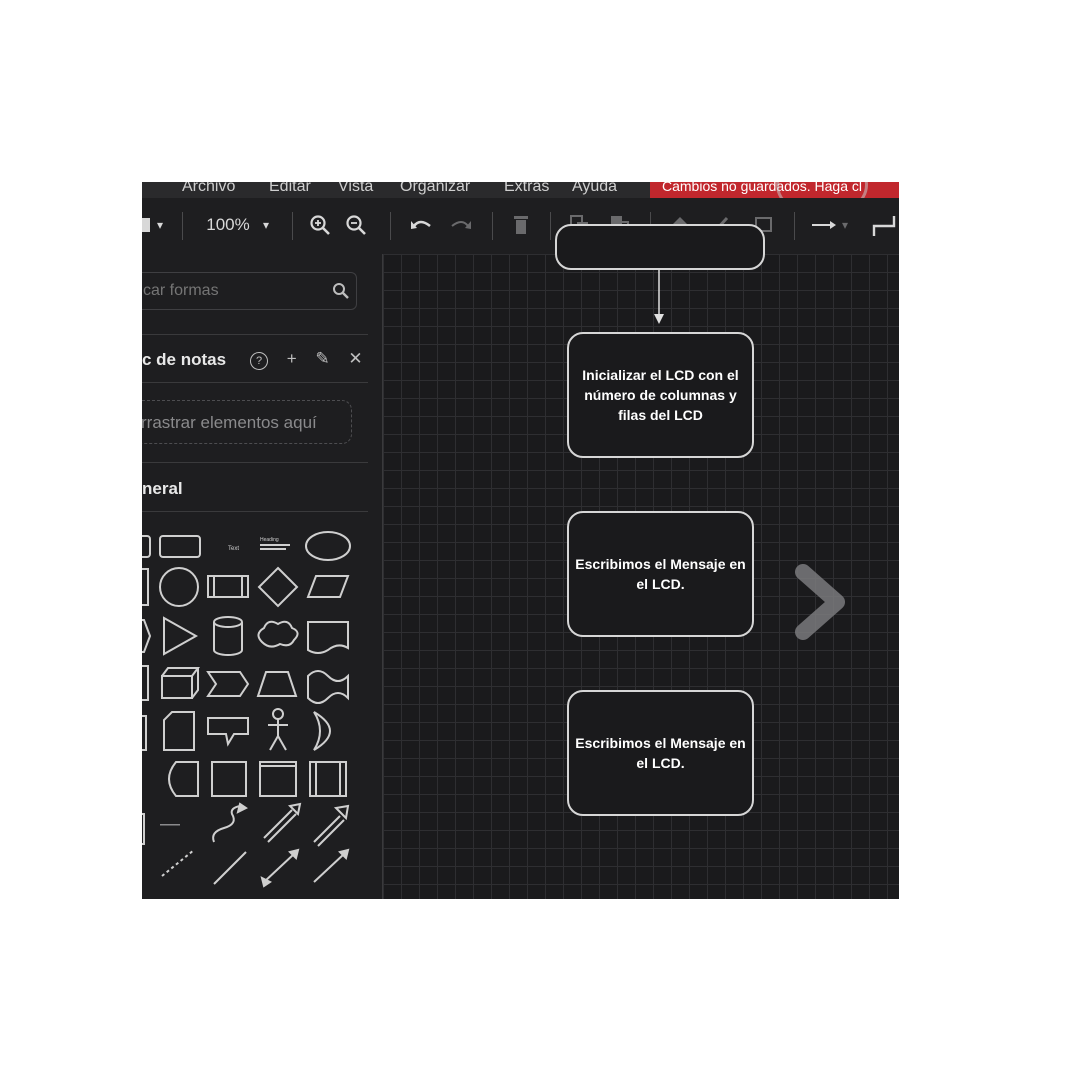 The image size is (1080, 1080). What do you see at coordinates (184, 360) in the screenshot?
I see `scratchpad-title: c de notas` at bounding box center [184, 360].